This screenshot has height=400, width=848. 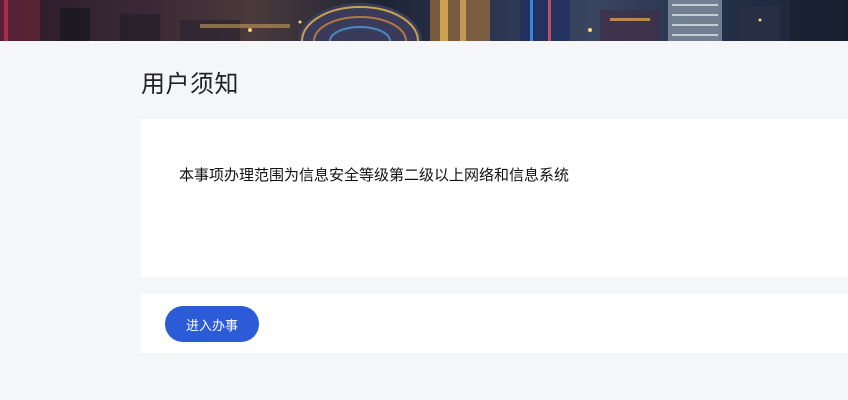 I want to click on city-skyline-image, so click(x=424, y=20).